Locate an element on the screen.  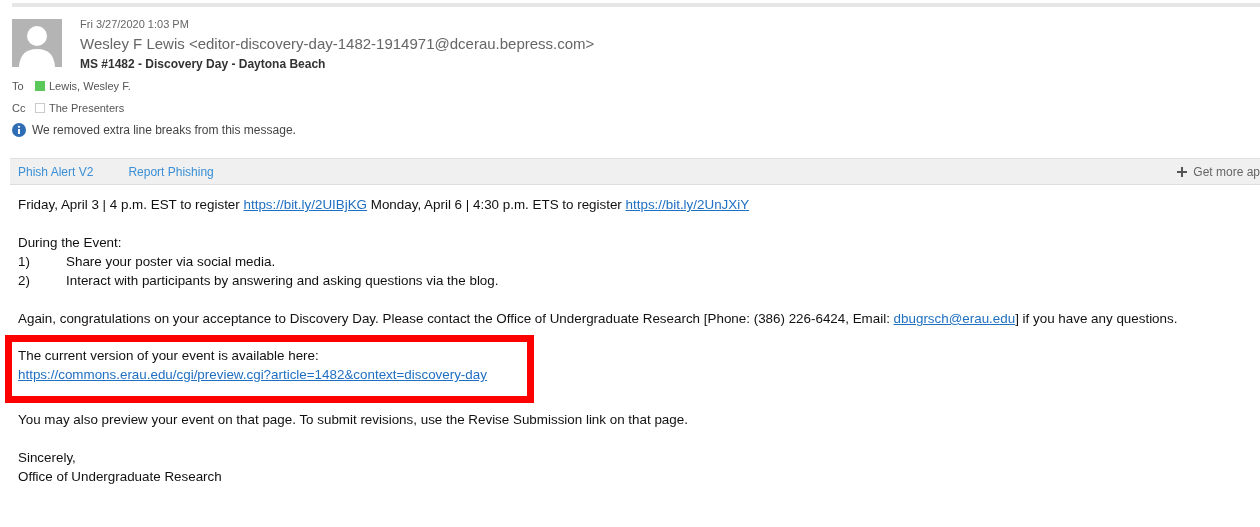
toolbar-button: Report Phishing is located at coordinates (171, 171).